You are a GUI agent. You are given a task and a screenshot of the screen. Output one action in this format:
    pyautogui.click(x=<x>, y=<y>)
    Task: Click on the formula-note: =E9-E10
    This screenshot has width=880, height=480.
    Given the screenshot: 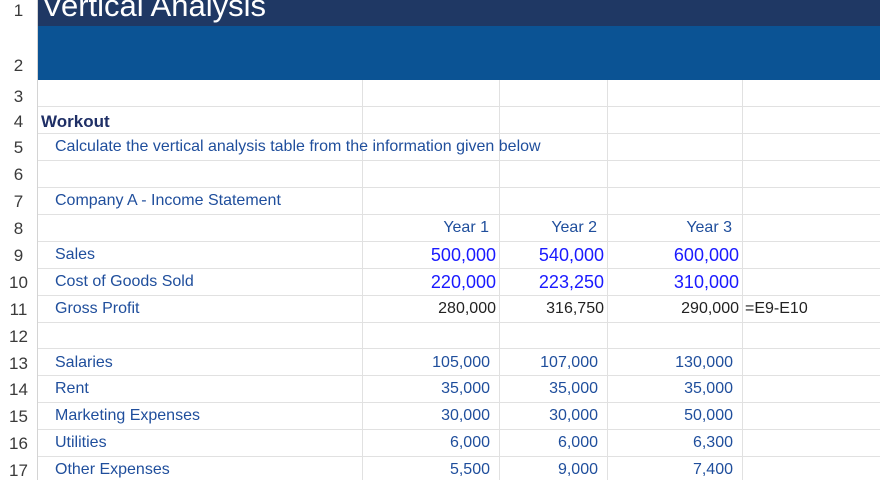 What is the action you would take?
    pyautogui.click(x=776, y=309)
    